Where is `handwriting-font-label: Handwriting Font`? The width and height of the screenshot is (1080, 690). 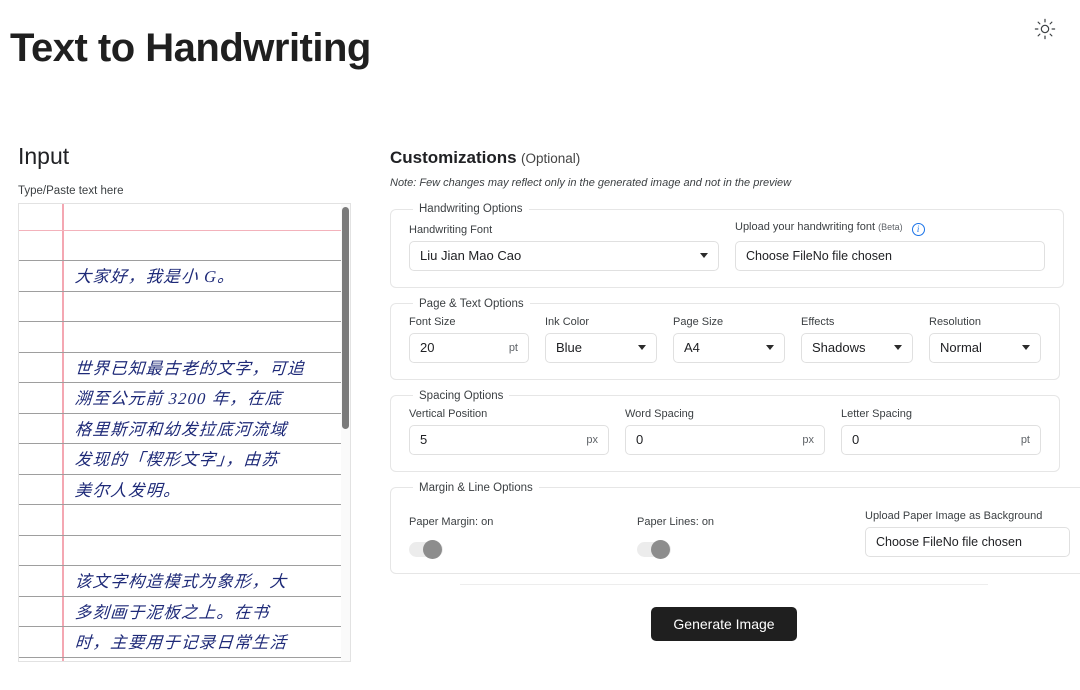 handwriting-font-label: Handwriting Font is located at coordinates (451, 229).